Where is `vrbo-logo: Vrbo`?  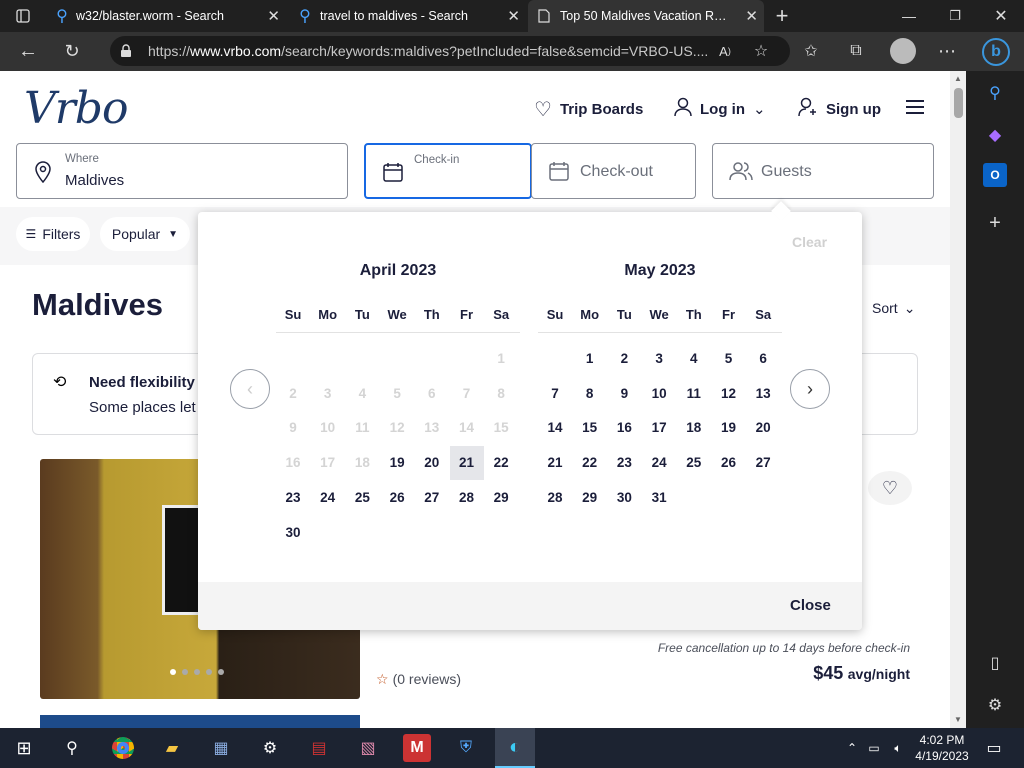
vrbo-logo: Vrbo is located at coordinates (76, 108).